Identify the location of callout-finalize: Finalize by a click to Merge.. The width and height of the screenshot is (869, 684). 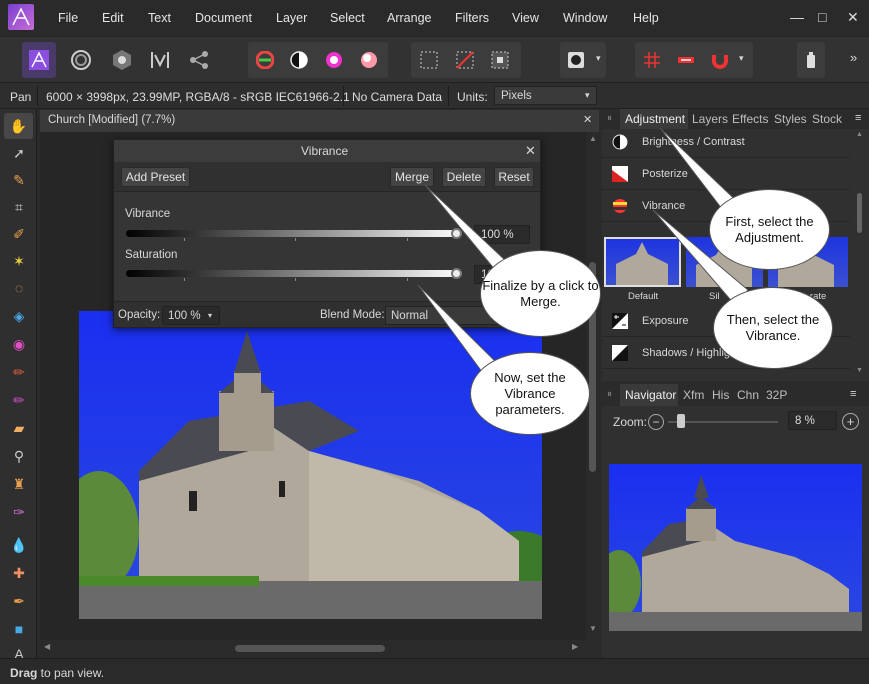
(540, 293).